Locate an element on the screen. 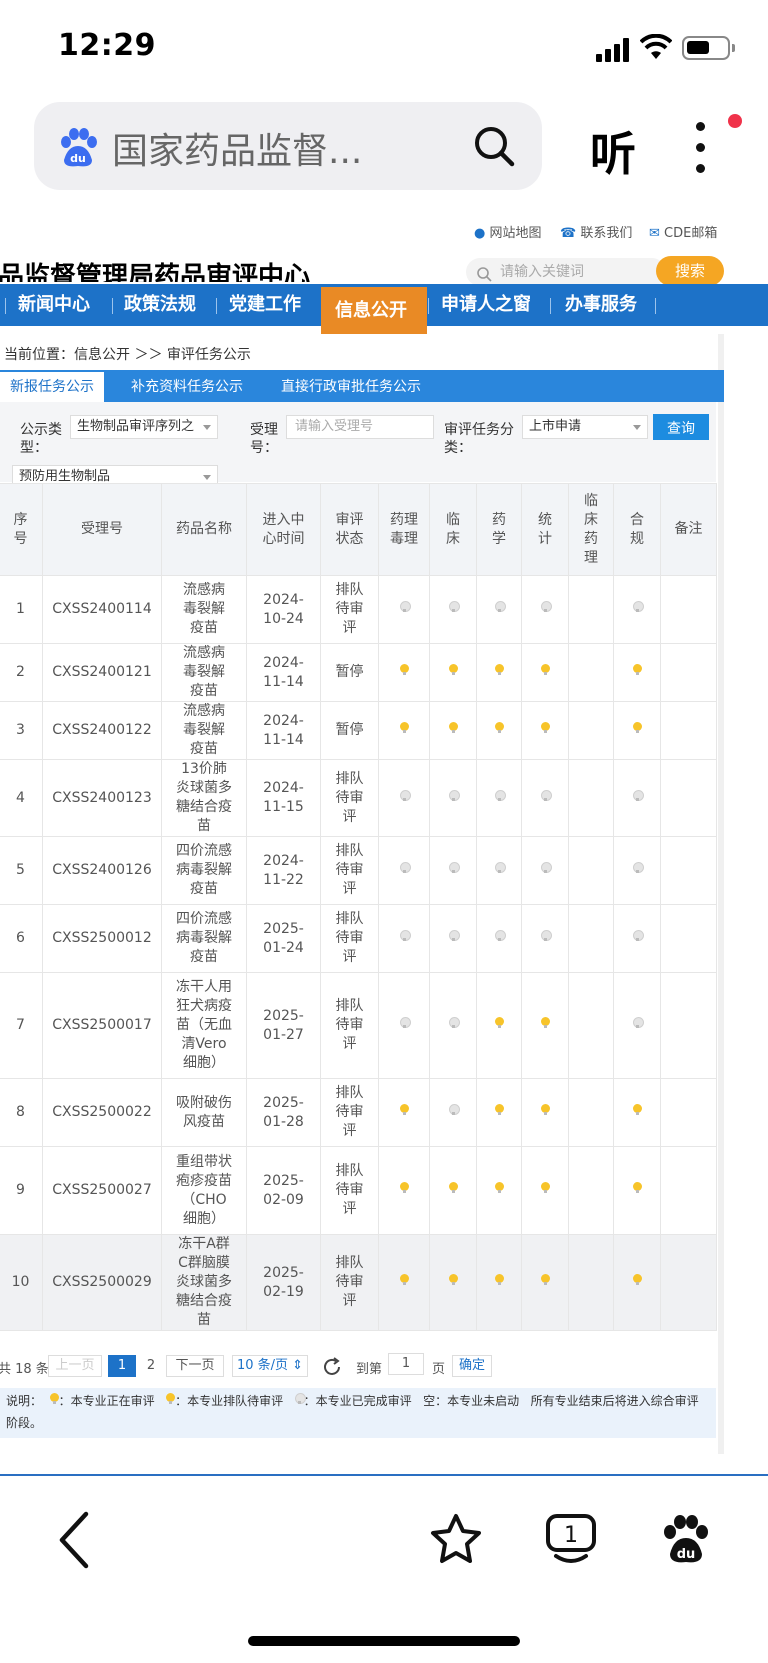 The image size is (768, 1663). cell-accept-no: CXSS2500012 is located at coordinates (102, 938).